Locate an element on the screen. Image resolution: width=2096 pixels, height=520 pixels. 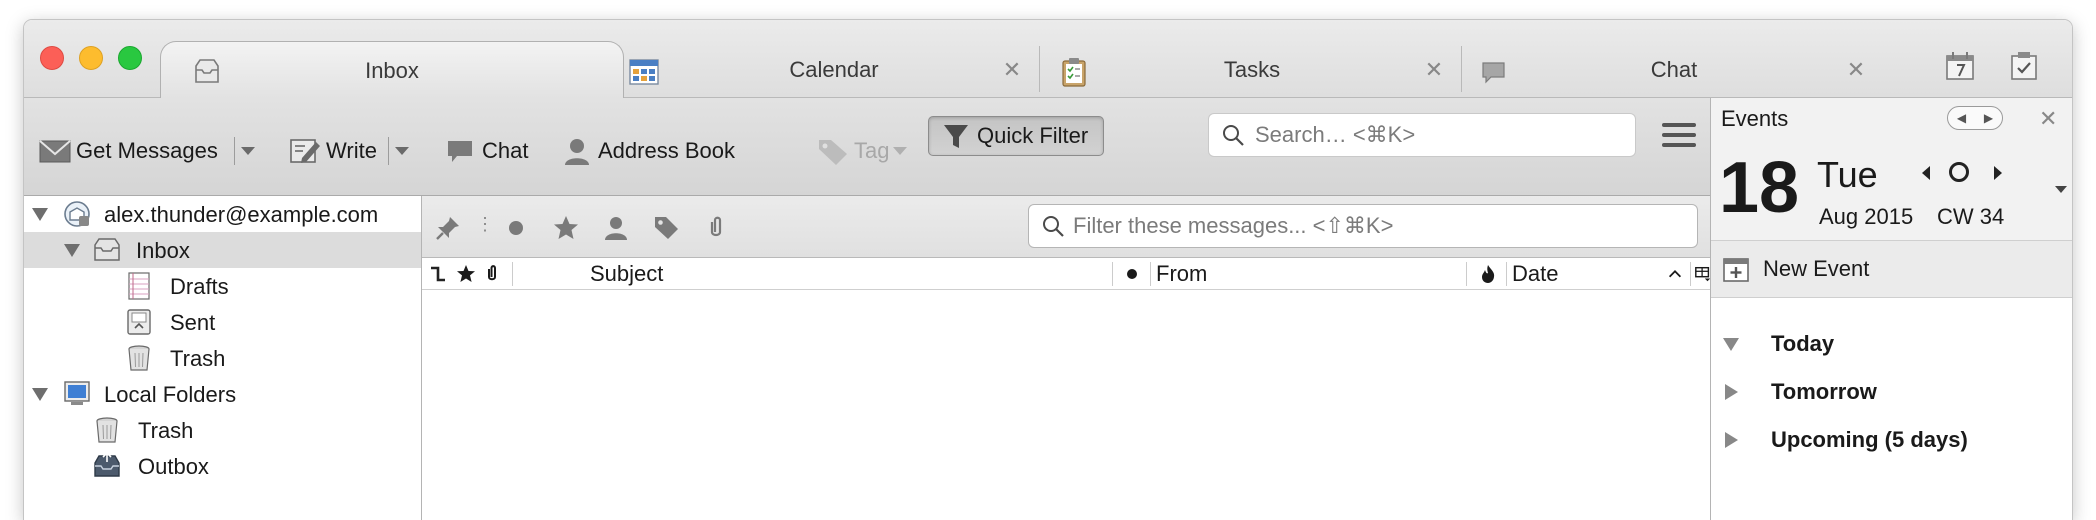
from-column-label: From is located at coordinates (1182, 273).